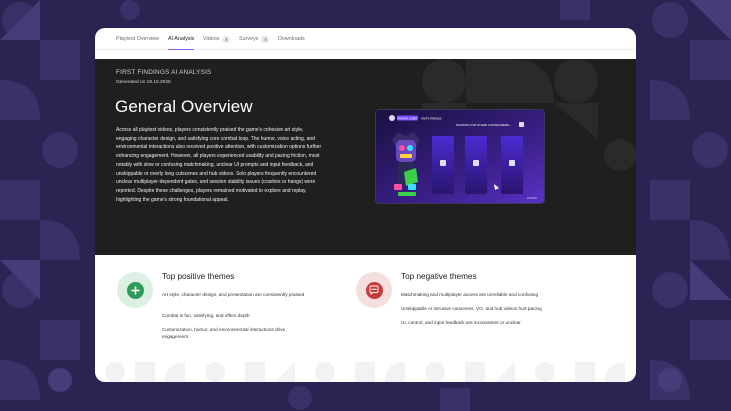  I want to click on plus-icon, so click(135, 290).